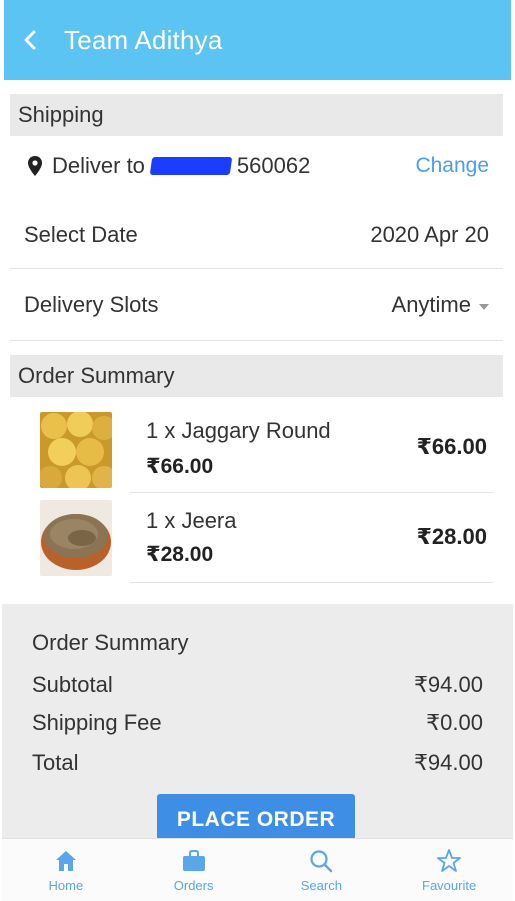 This screenshot has height=901, width=515. I want to click on nav-search: Search, so click(322, 870).